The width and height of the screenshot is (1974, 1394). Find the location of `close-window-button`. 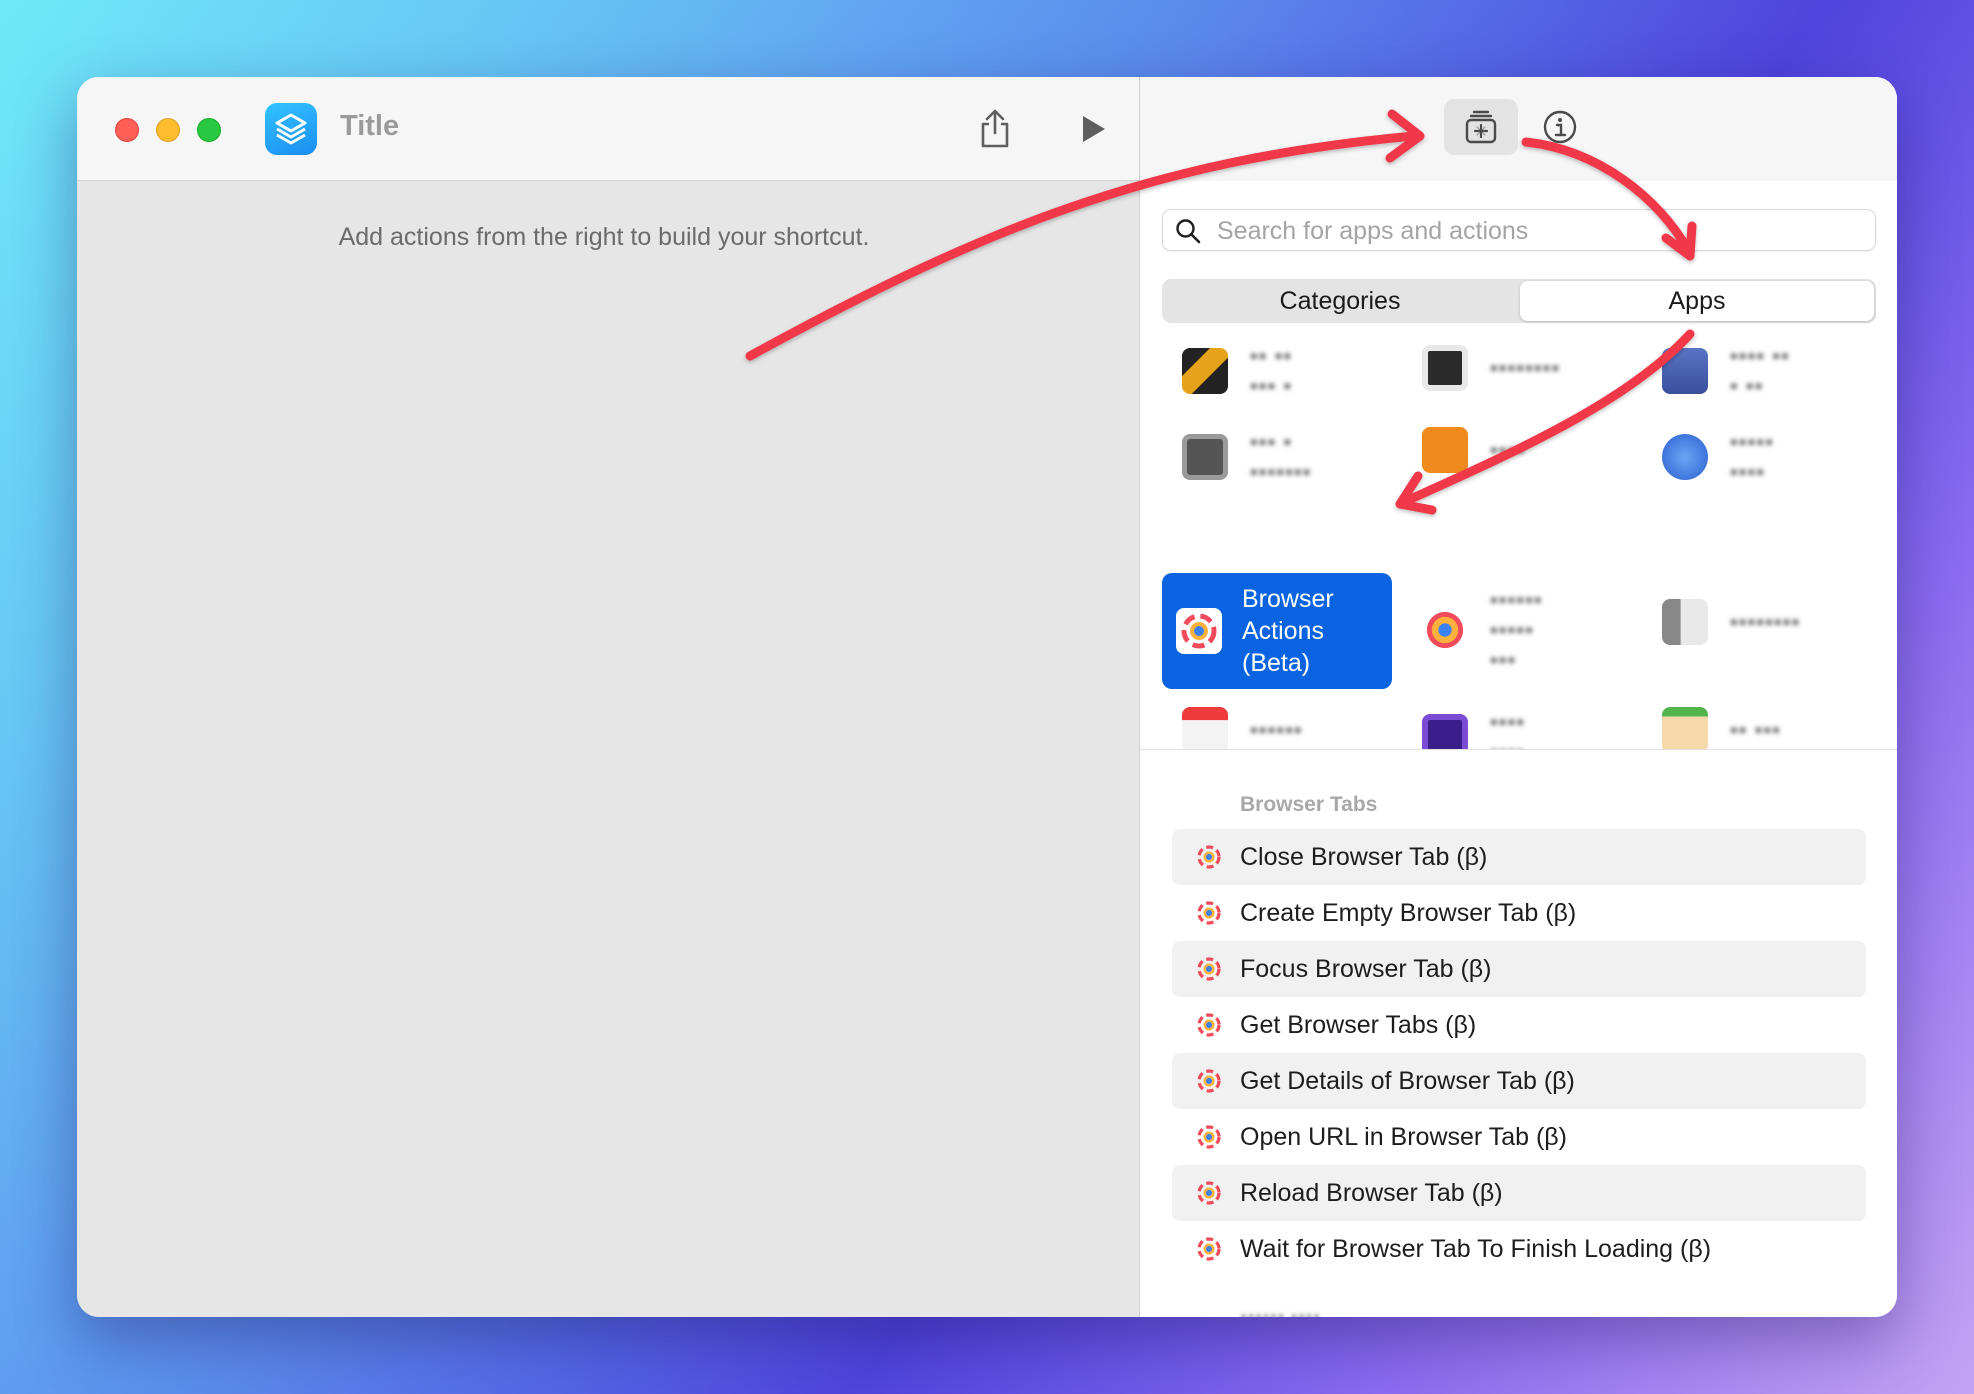

close-window-button is located at coordinates (127, 130).